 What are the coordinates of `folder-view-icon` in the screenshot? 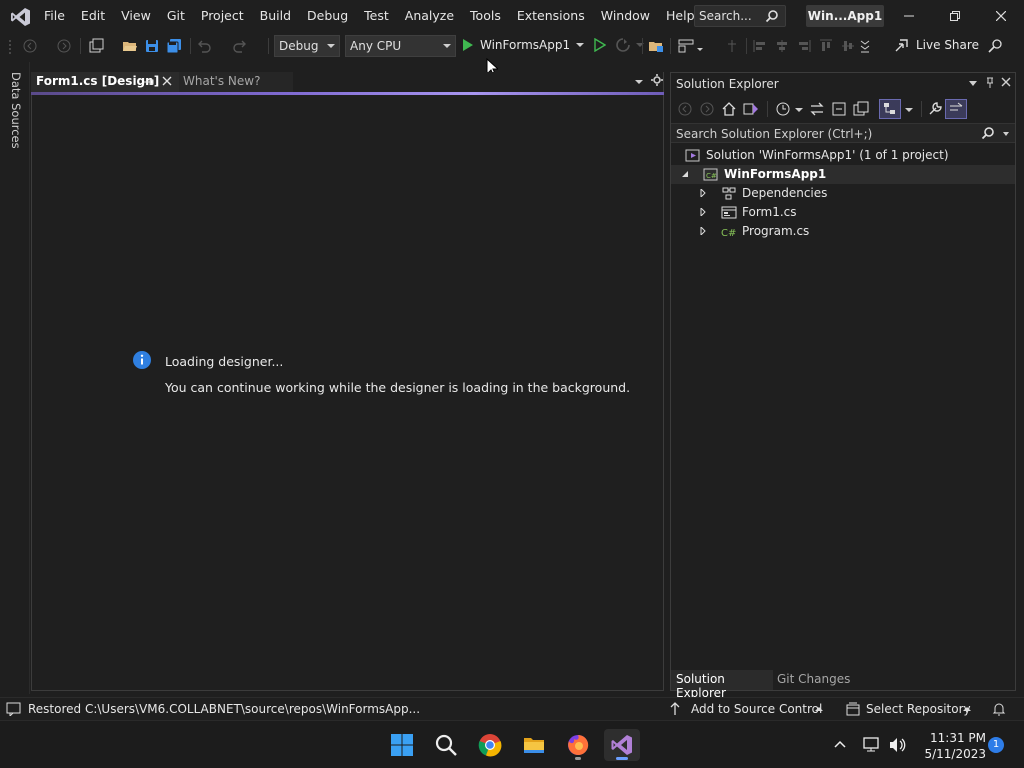 It's located at (656, 46).